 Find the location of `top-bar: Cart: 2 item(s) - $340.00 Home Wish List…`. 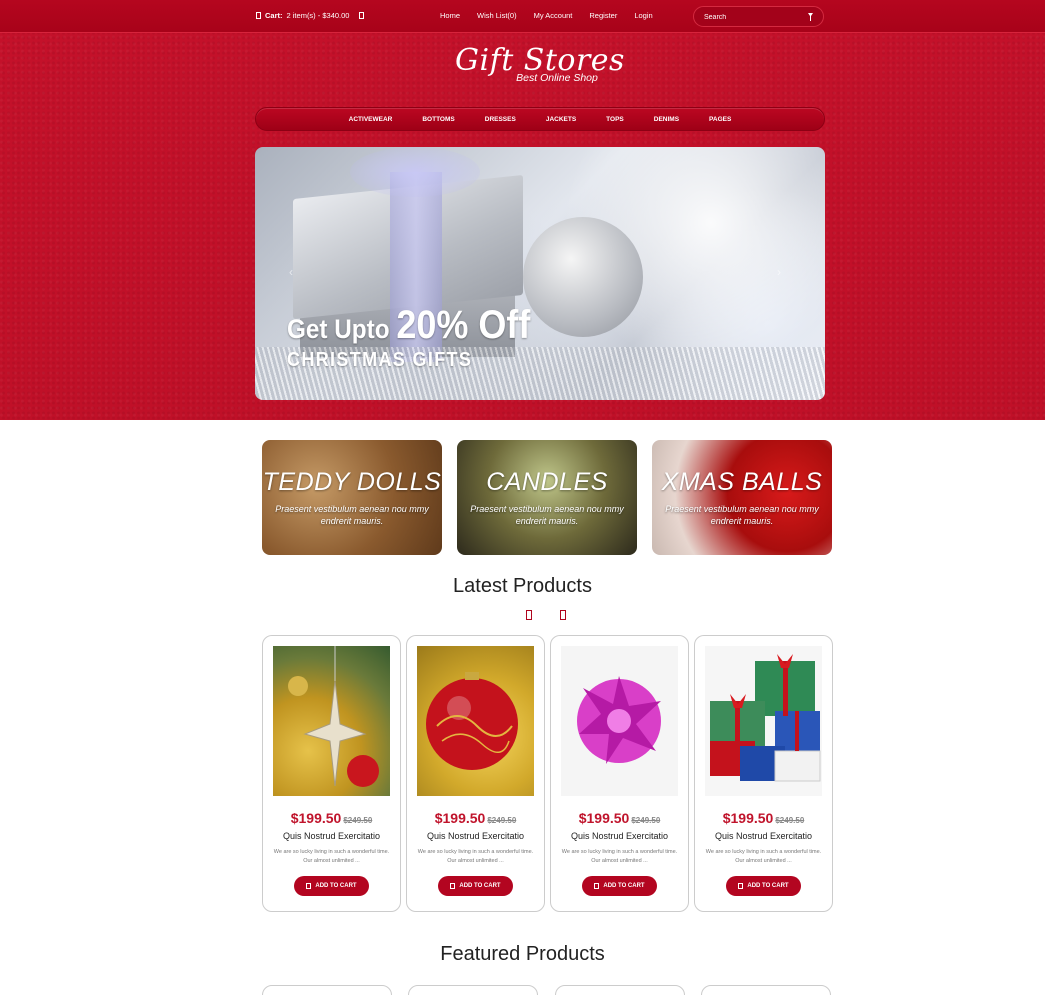

top-bar: Cart: 2 item(s) - $340.00 Home Wish List… is located at coordinates (522, 16).